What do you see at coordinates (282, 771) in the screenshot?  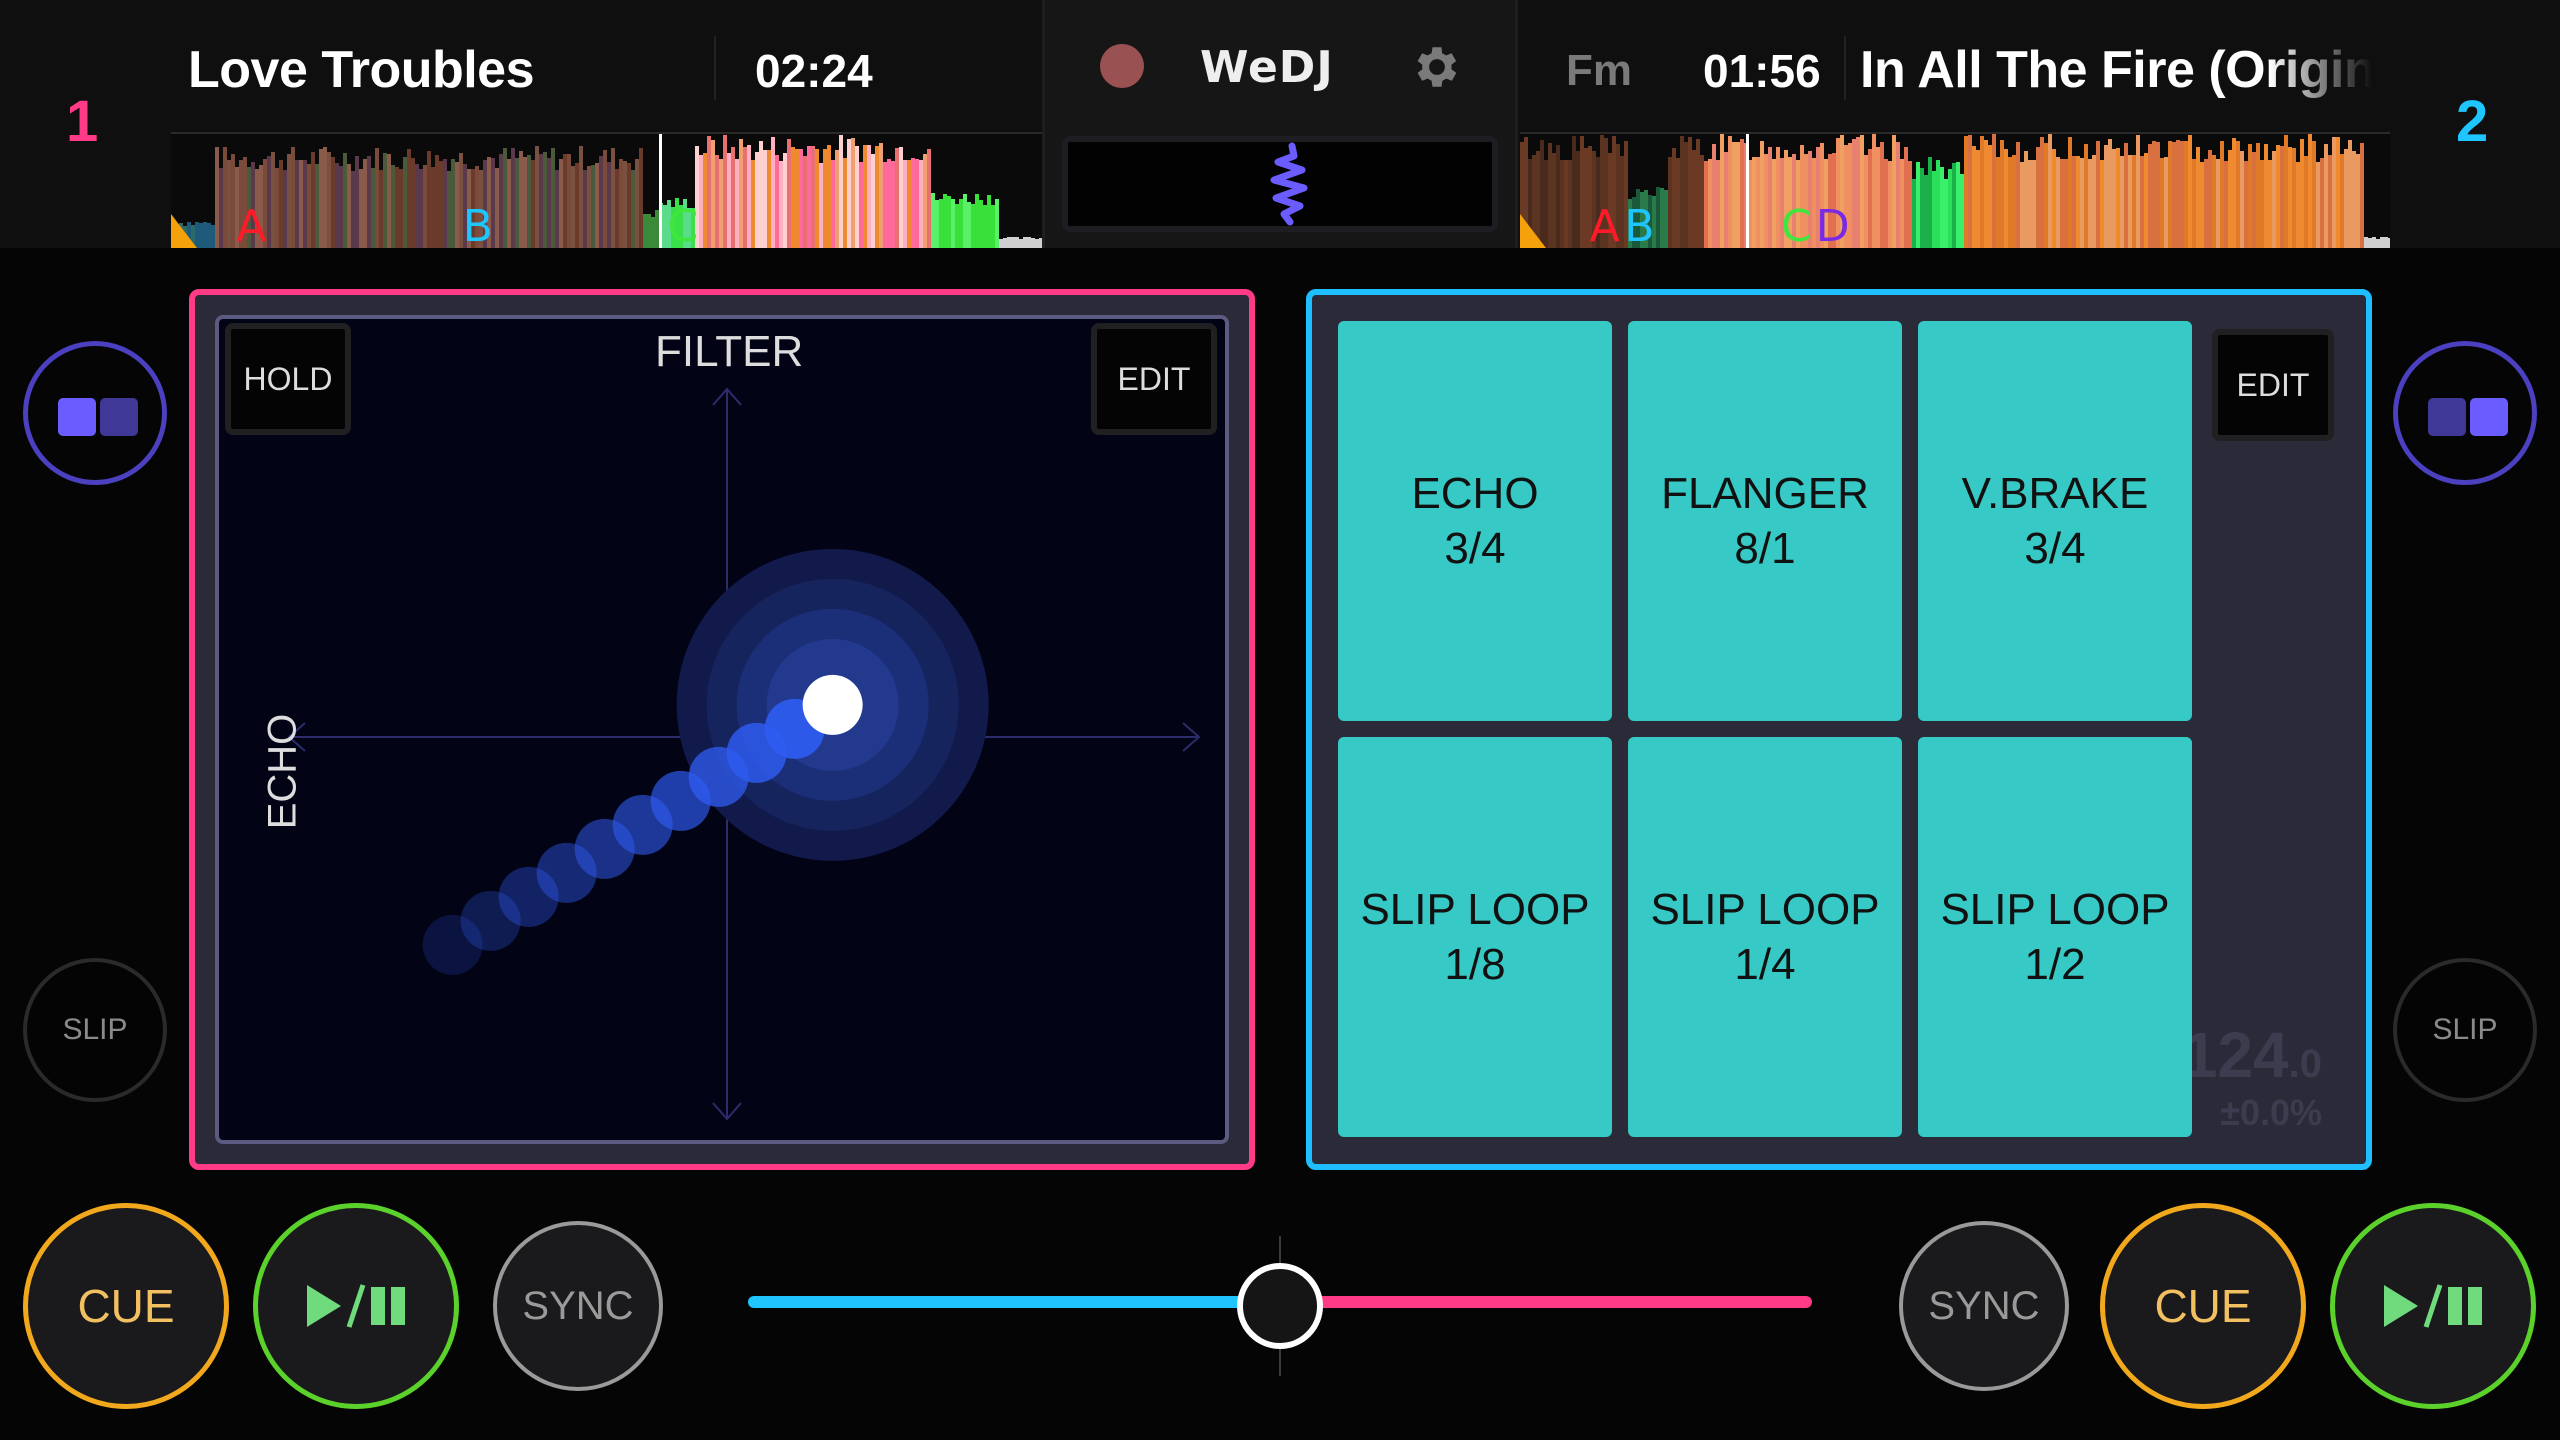 I see `y-axis-label: ECHO` at bounding box center [282, 771].